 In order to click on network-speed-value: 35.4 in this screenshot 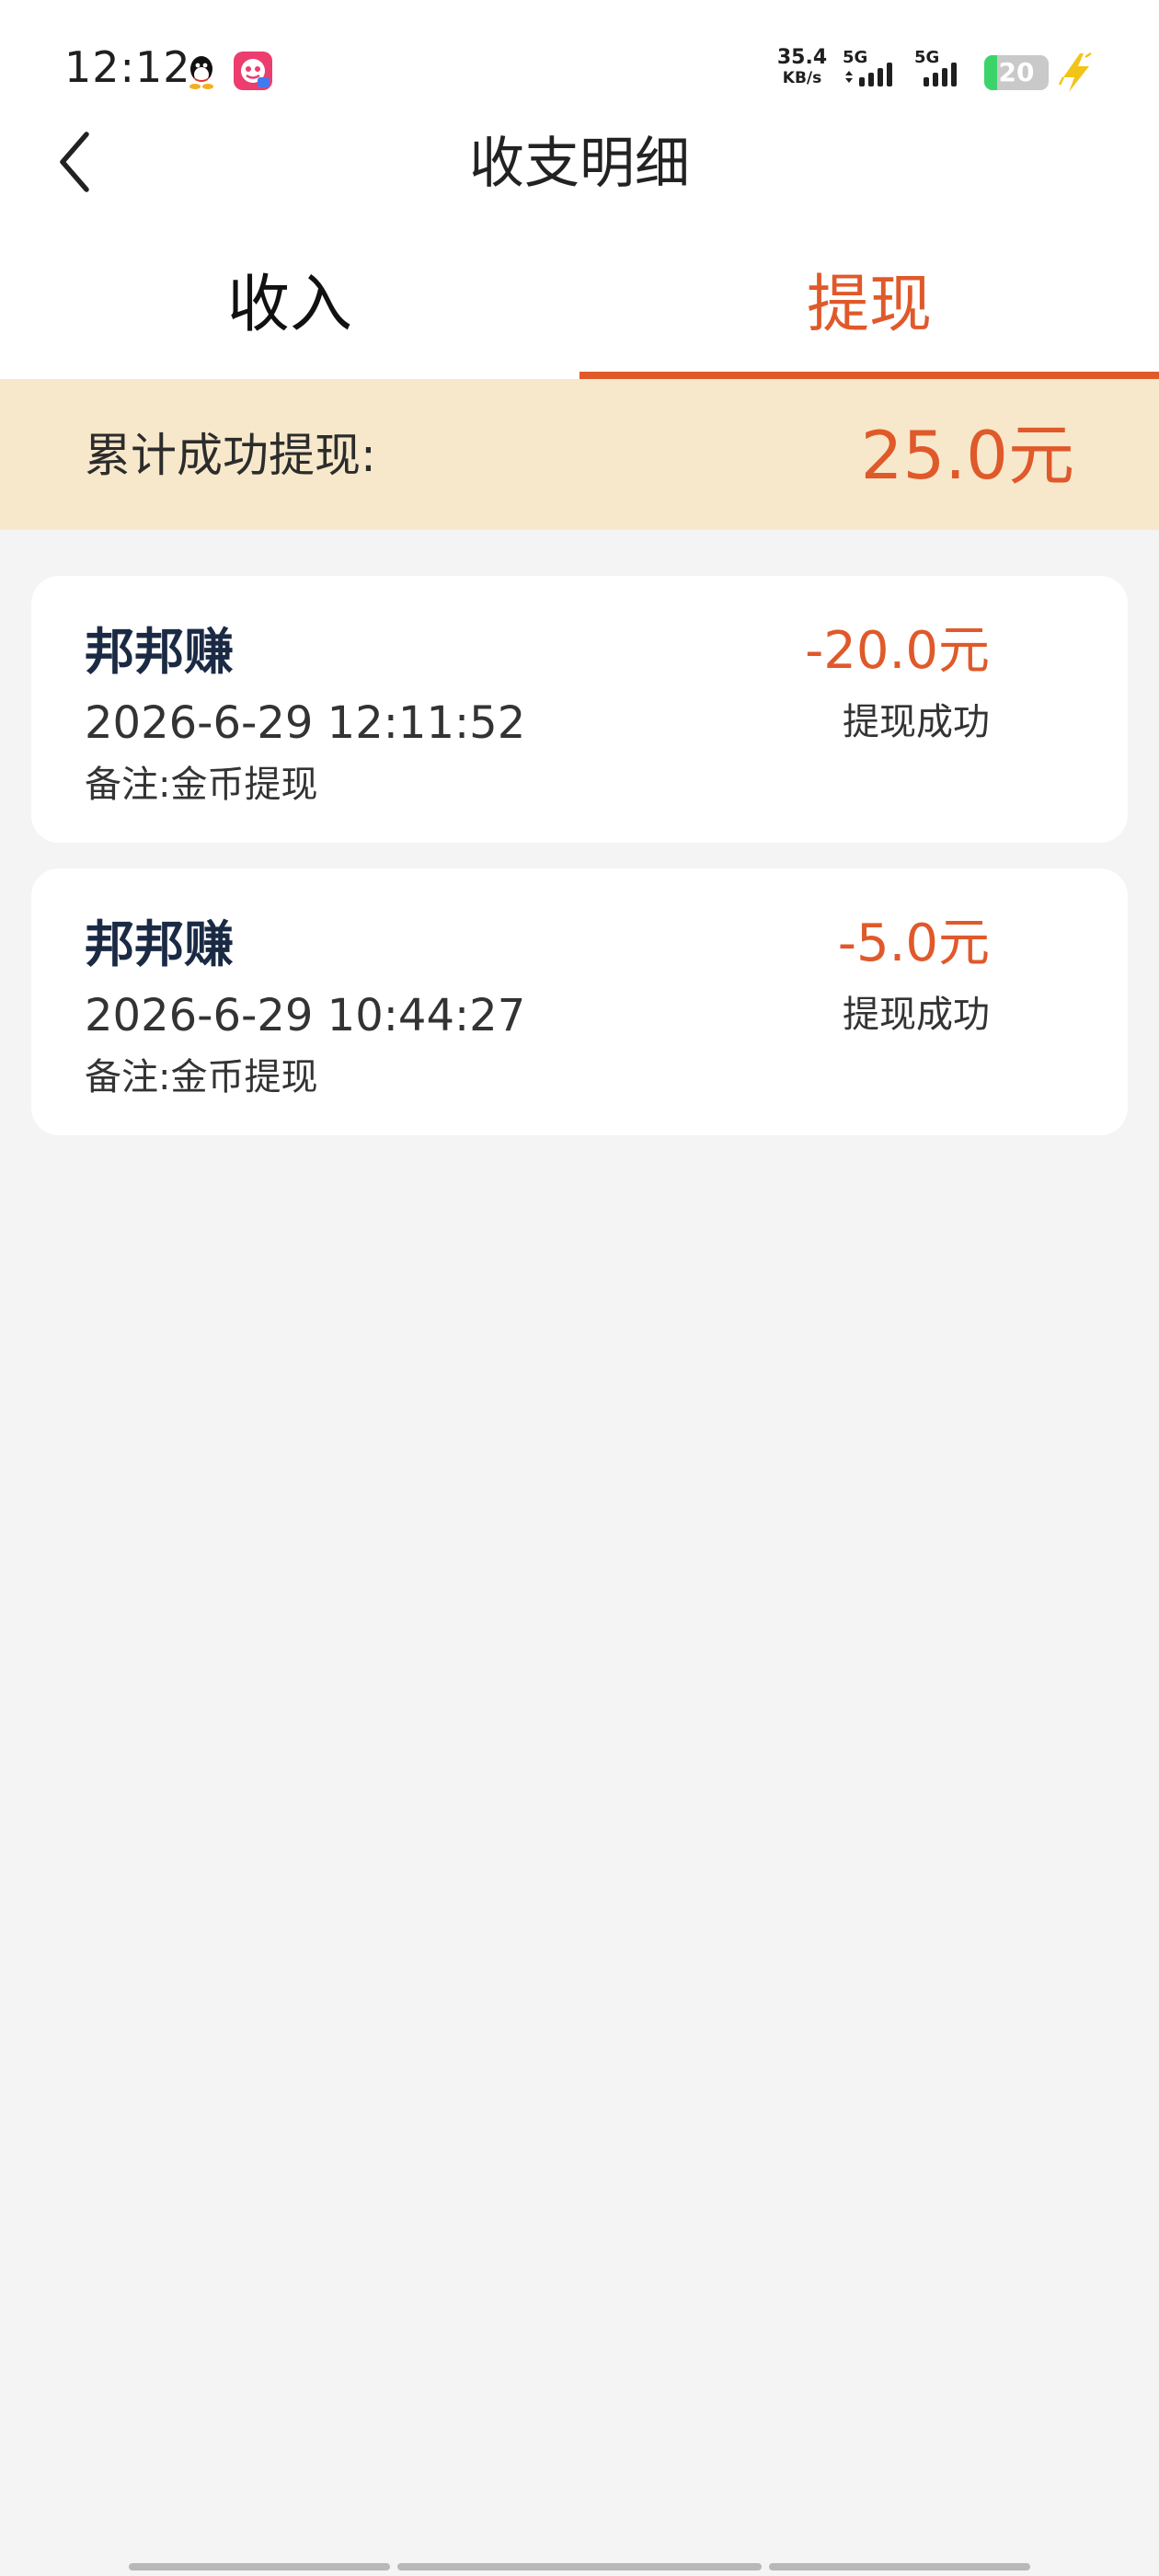, I will do `click(802, 57)`.